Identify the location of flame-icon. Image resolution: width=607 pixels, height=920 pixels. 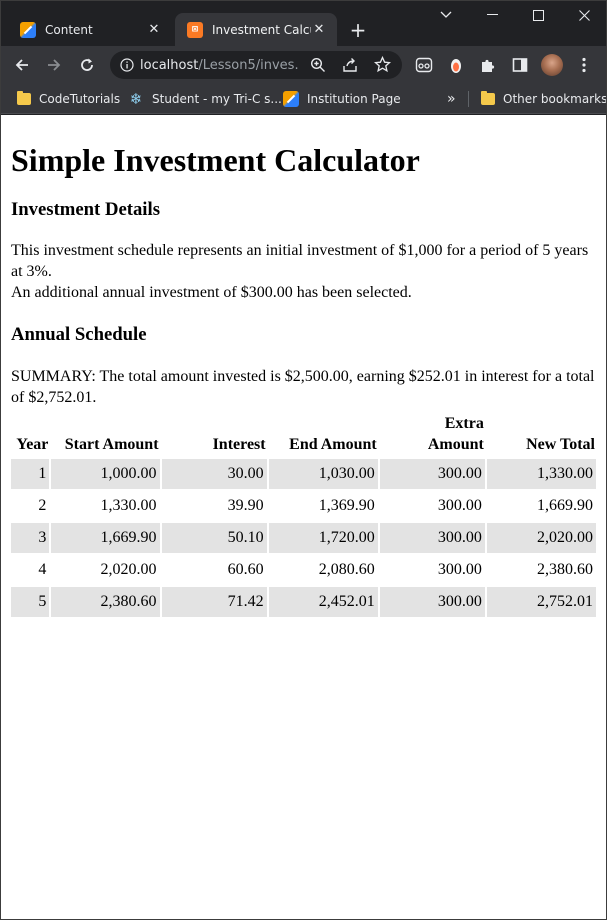
(456, 66).